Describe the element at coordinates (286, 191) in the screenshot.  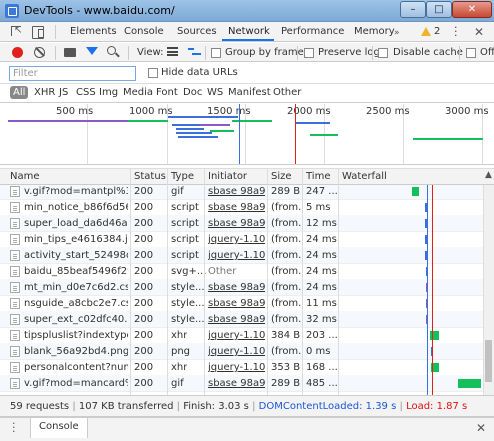
I see `cell-size: 289 B` at that location.